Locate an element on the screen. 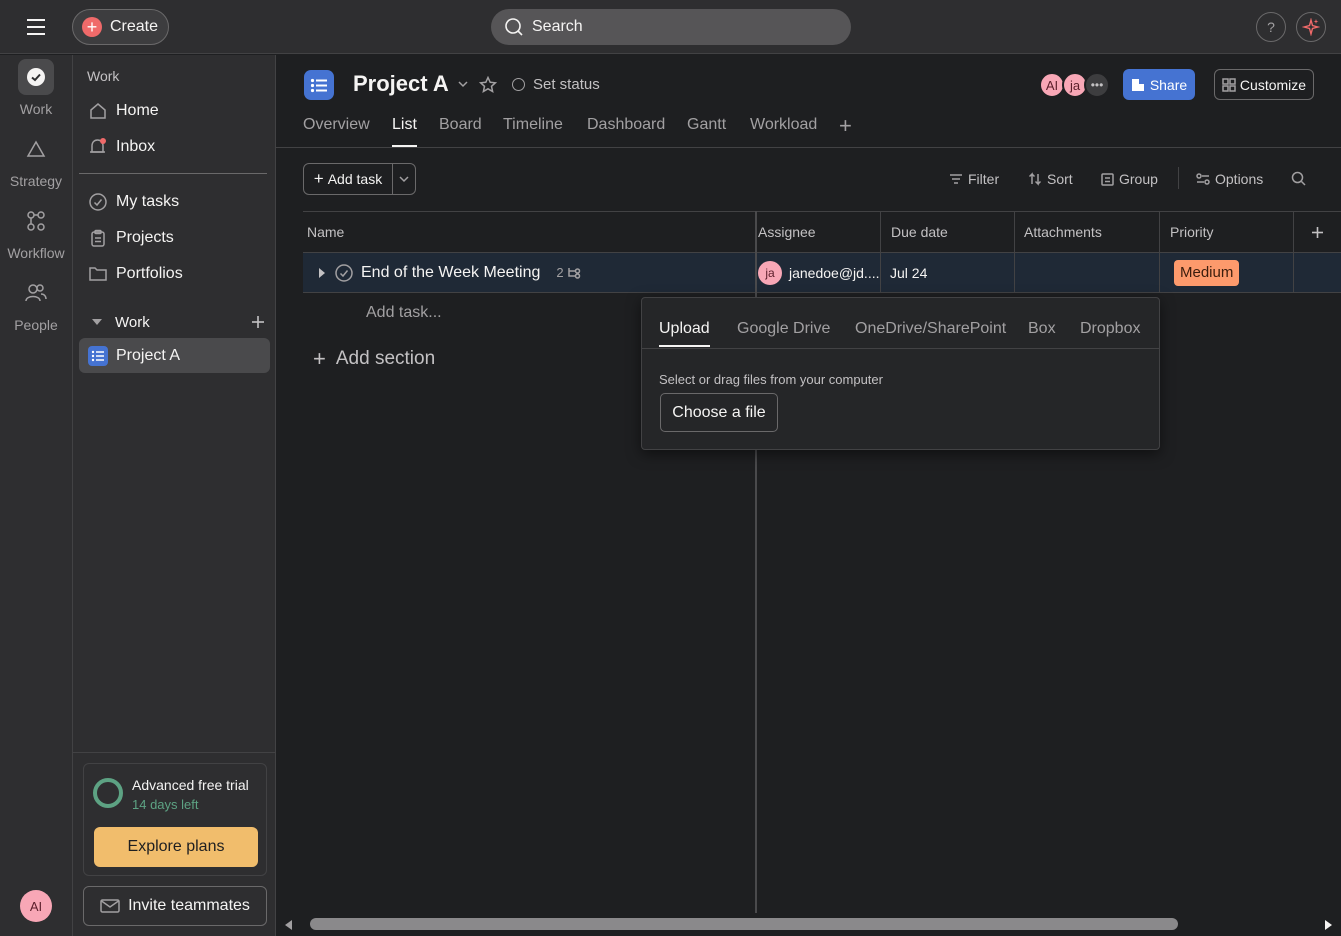 Image resolution: width=1341 pixels, height=936 pixels. sidebar-work-section: Work is located at coordinates (176, 322).